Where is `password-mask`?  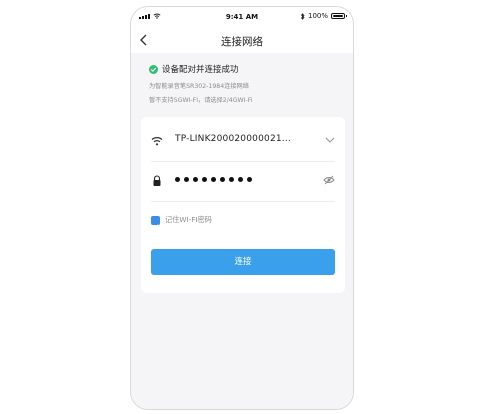
password-mask is located at coordinates (213, 179).